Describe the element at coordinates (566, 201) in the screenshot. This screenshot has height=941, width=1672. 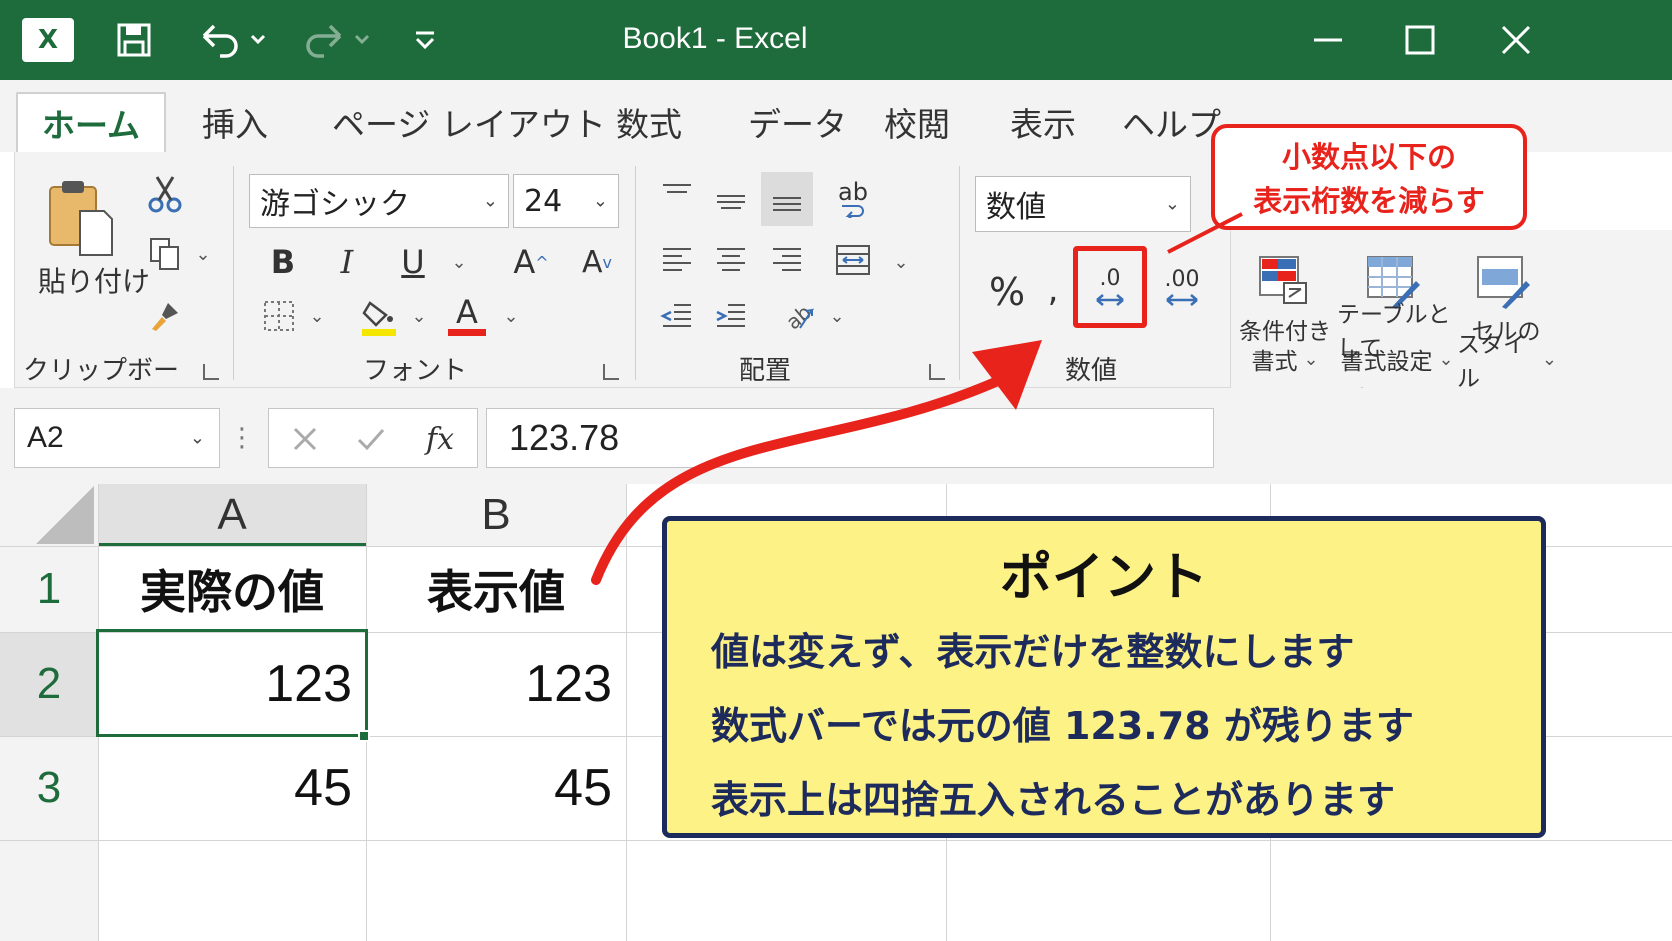
I see `font-size-select: 24 ⌄` at that location.